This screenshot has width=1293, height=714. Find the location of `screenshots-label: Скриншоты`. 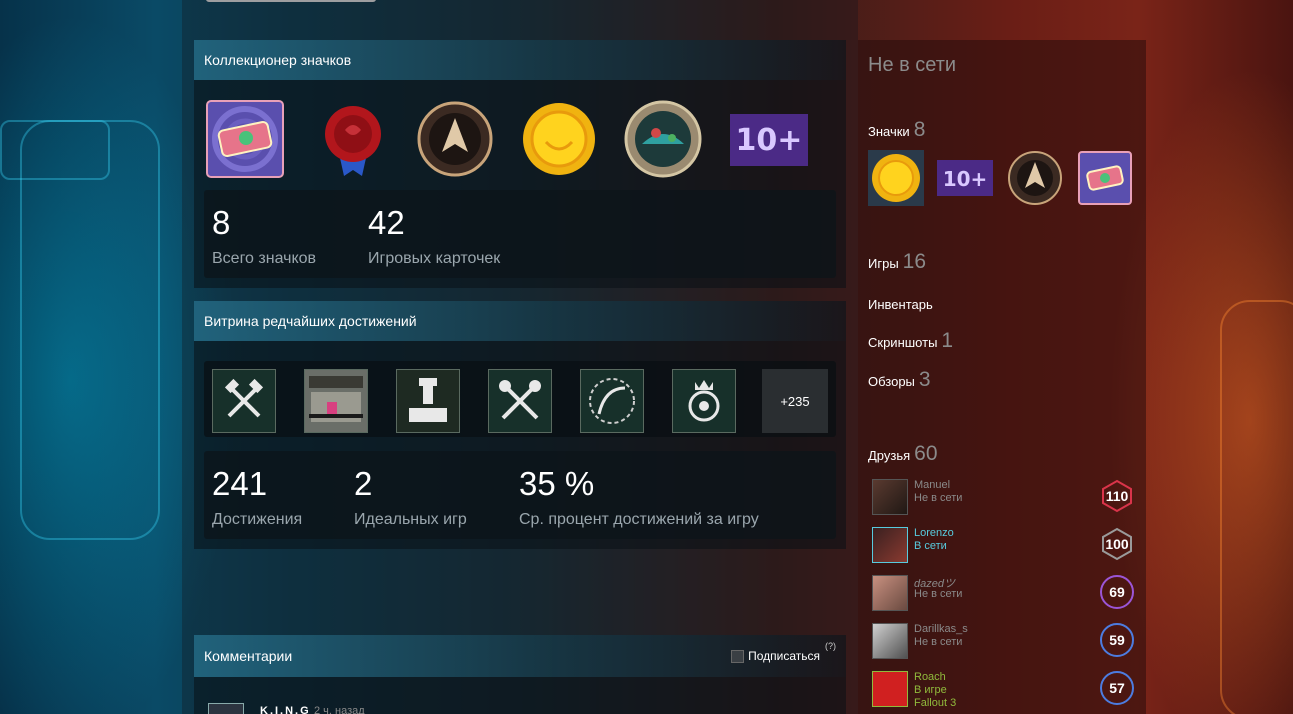

screenshots-label: Скриншоты is located at coordinates (902, 342).